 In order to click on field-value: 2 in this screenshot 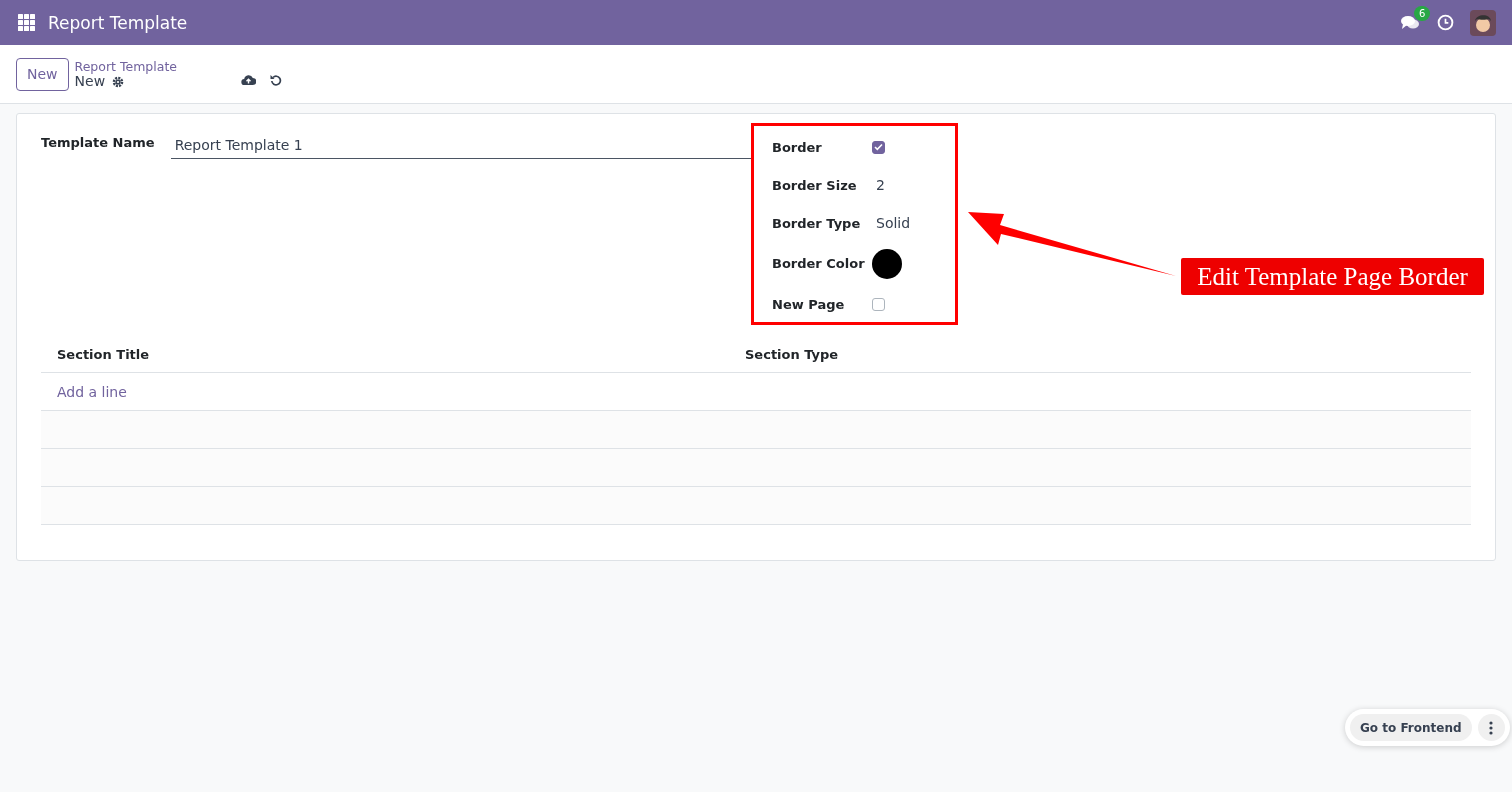, I will do `click(878, 185)`.